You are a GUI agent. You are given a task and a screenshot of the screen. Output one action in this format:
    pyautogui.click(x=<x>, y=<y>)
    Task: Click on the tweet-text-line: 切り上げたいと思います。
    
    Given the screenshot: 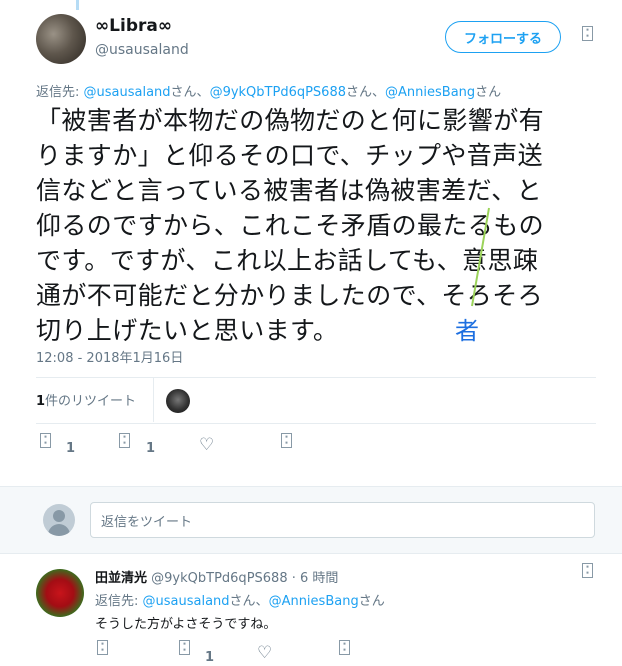 What is the action you would take?
    pyautogui.click(x=187, y=330)
    